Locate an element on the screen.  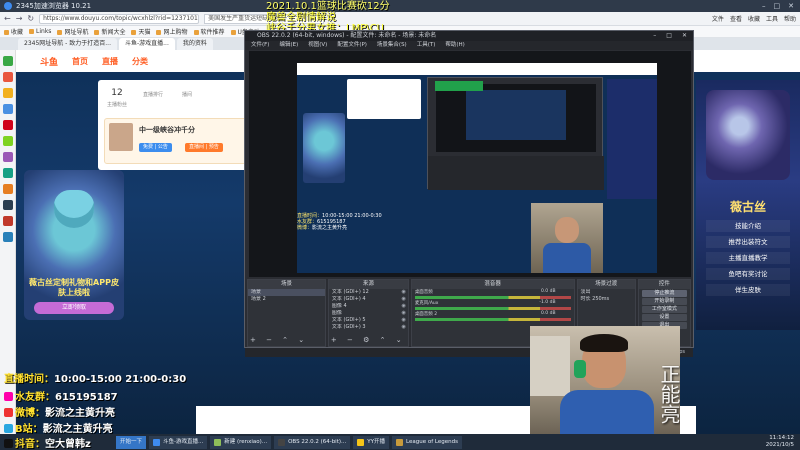
menu-help: 帮助 is located at coordinates (790, 18).